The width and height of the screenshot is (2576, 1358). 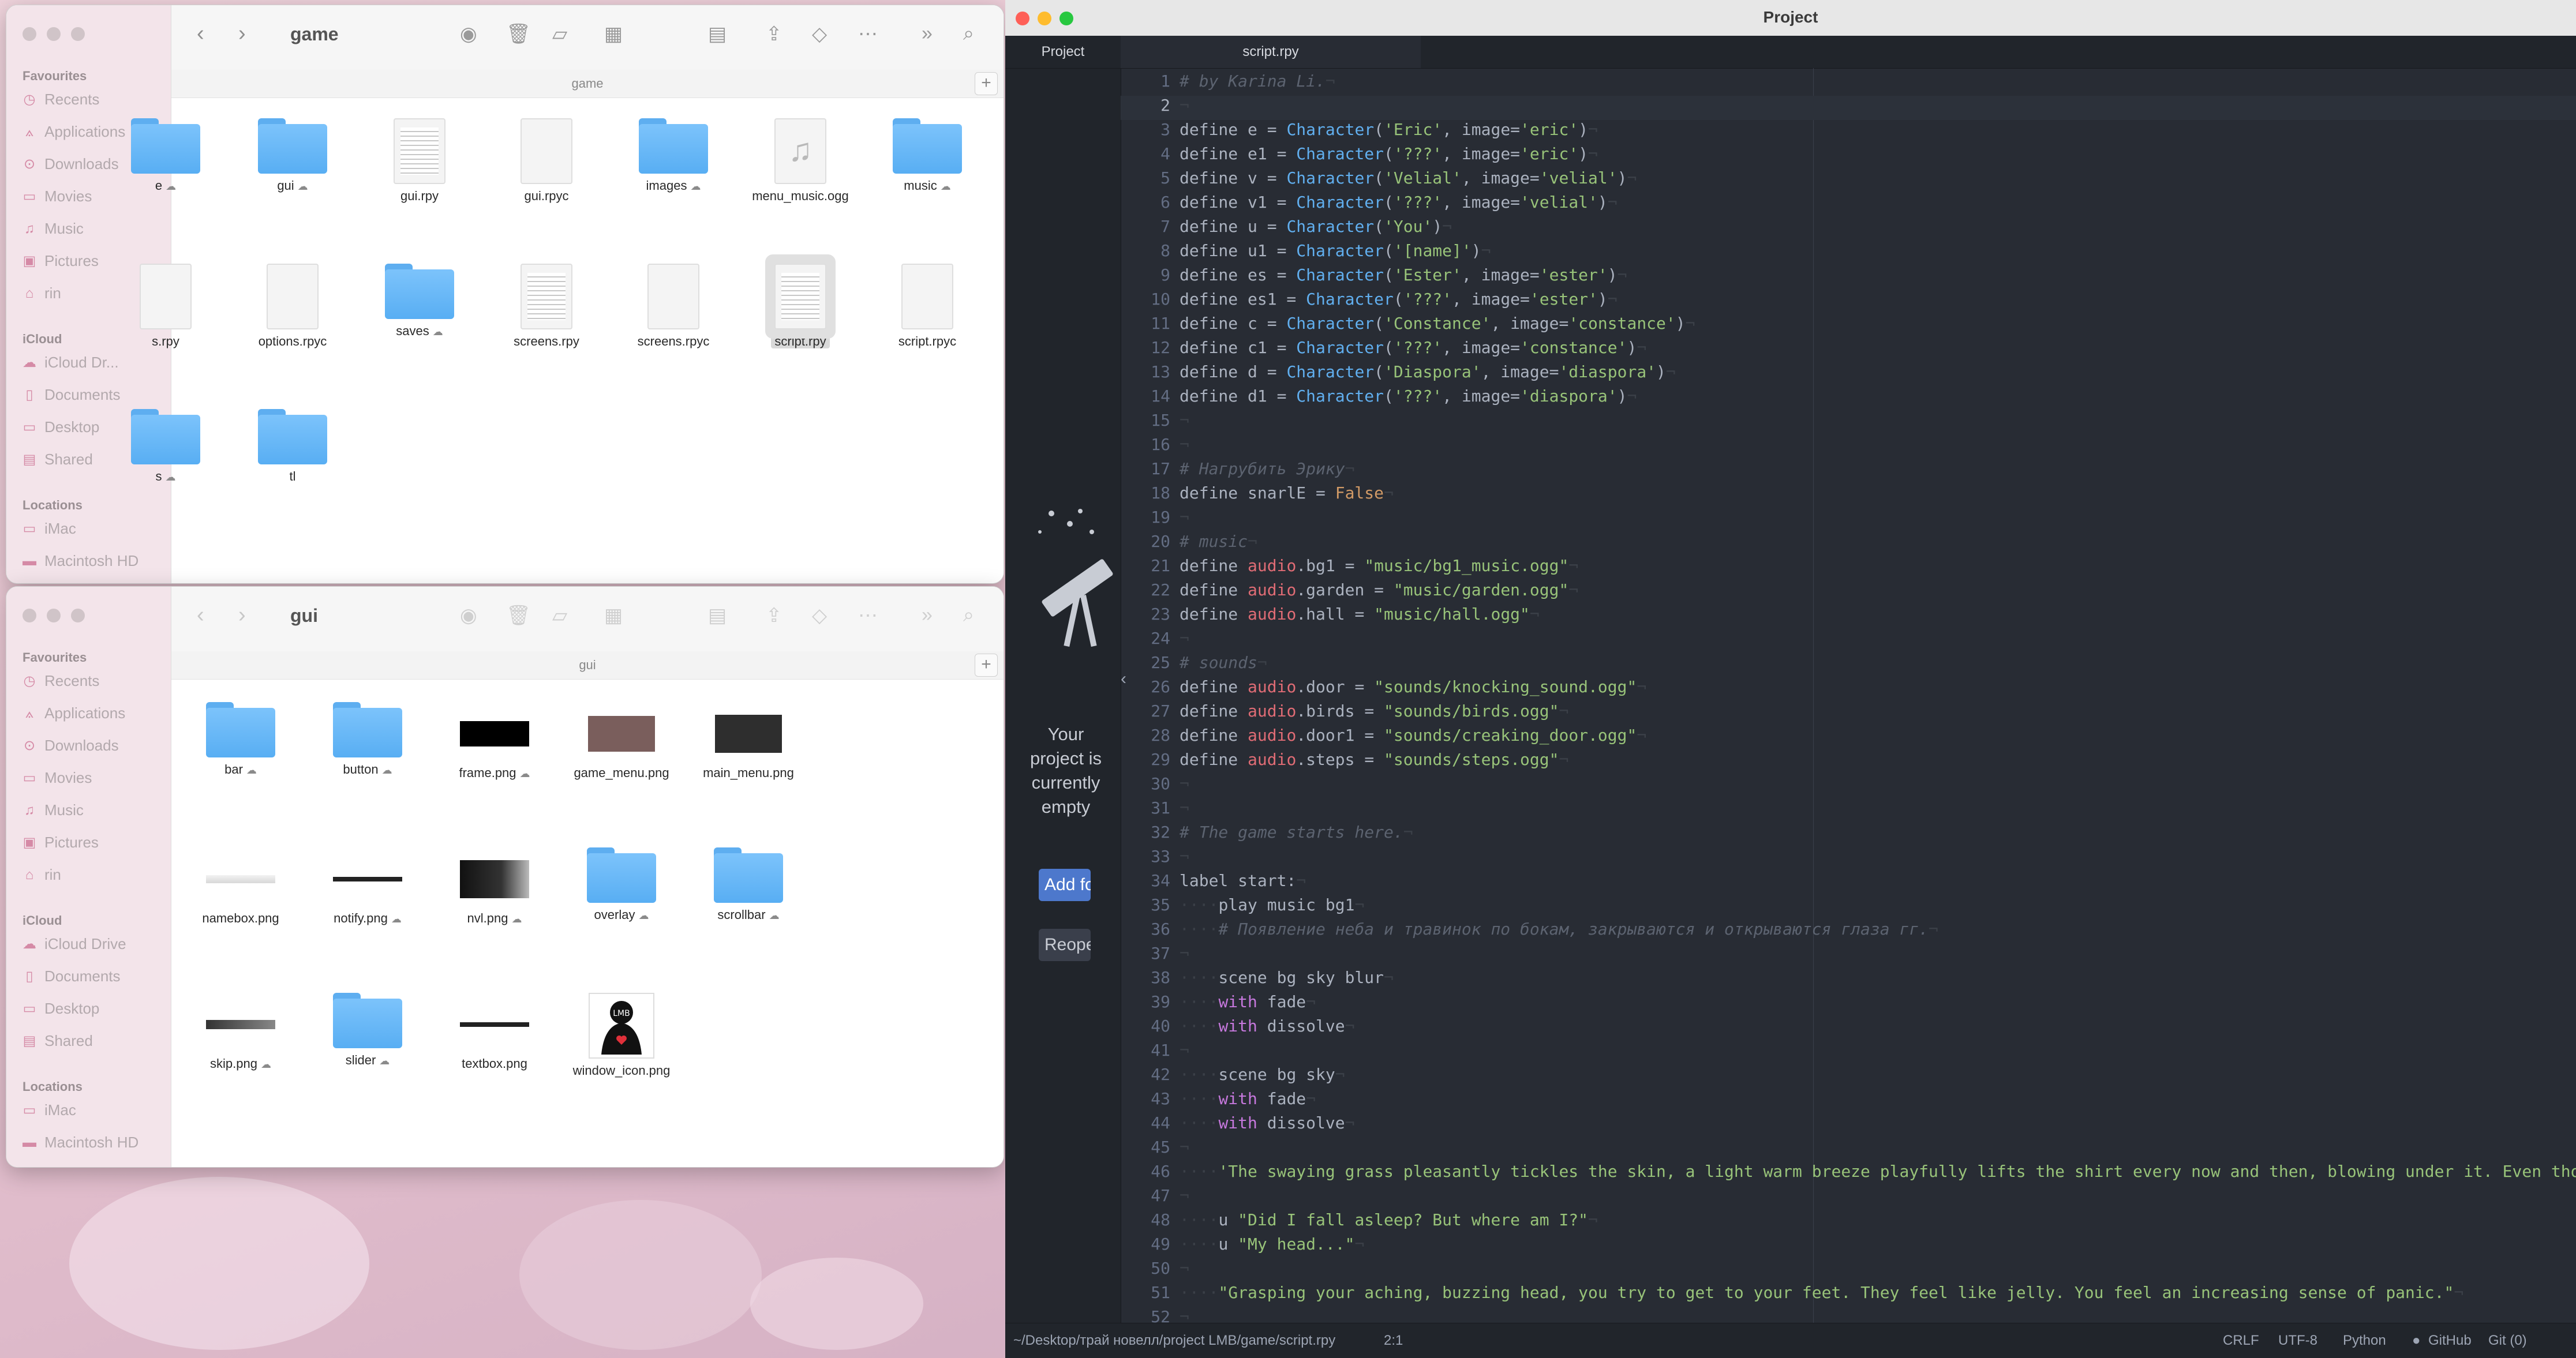 I want to click on sidebar-item-movies: ▭ Movies, so click(x=57, y=778).